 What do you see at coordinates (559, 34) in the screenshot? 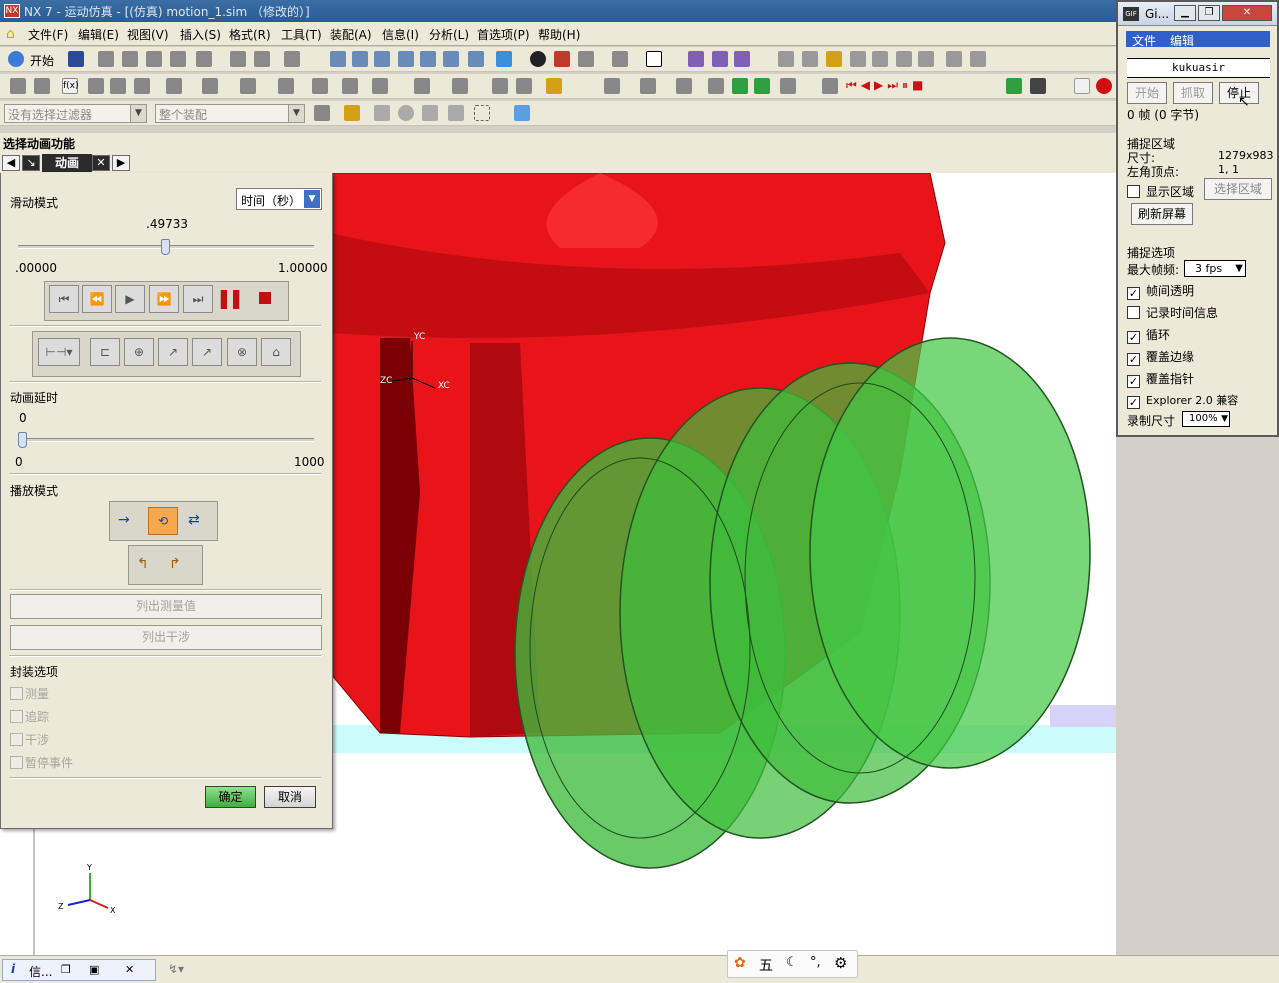
I see `menu-help: 帮助(H)` at bounding box center [559, 34].